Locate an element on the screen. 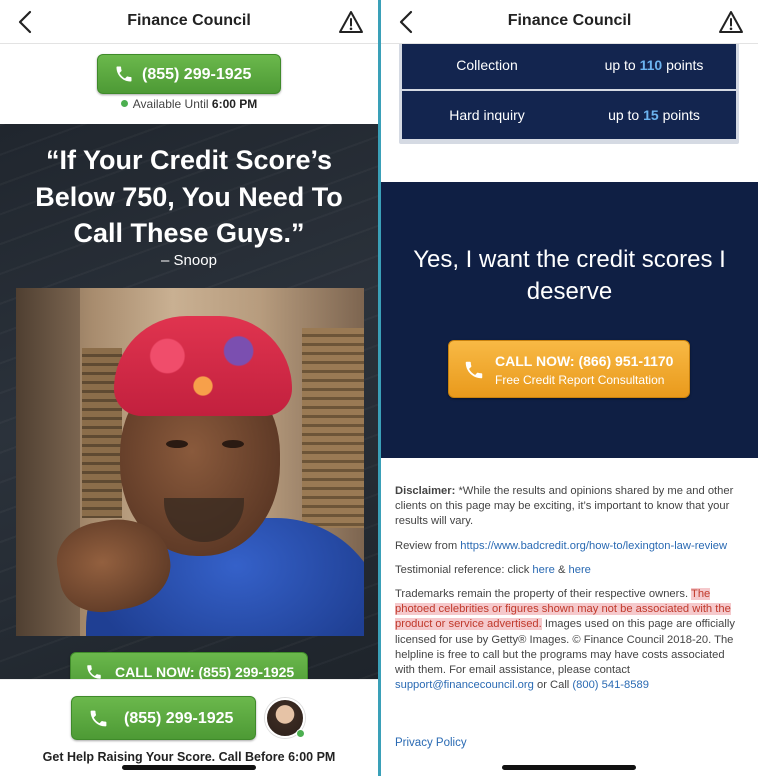 Image resolution: width=758 pixels, height=776 pixels. disclaimer-label: Disclaimer: is located at coordinates (425, 491).